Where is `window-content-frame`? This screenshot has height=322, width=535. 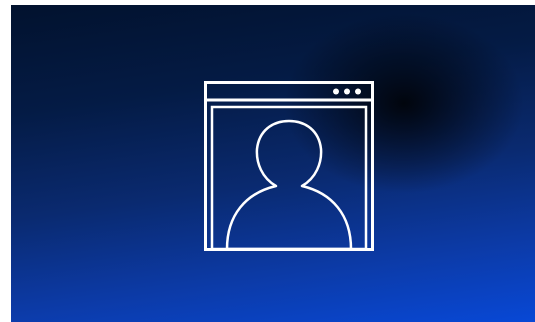
window-content-frame is located at coordinates (289, 178).